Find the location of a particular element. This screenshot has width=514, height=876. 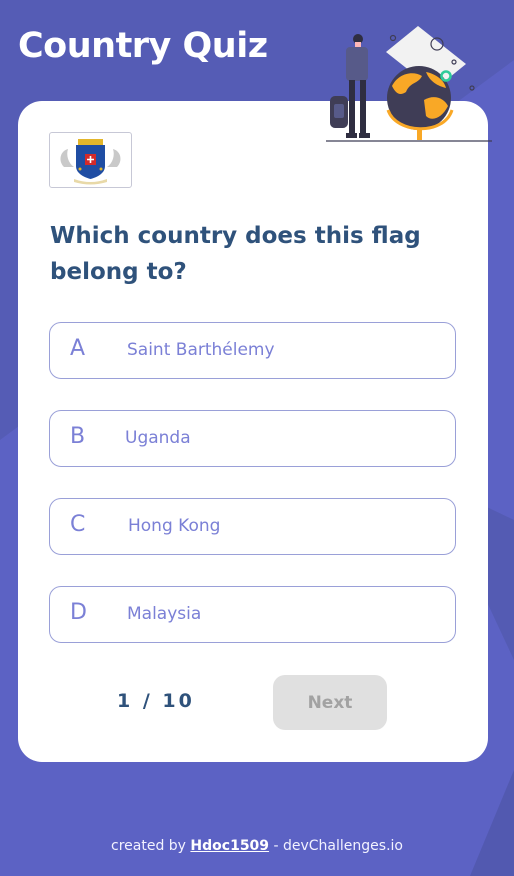

option-label: Saint Barthélemy is located at coordinates (201, 350).